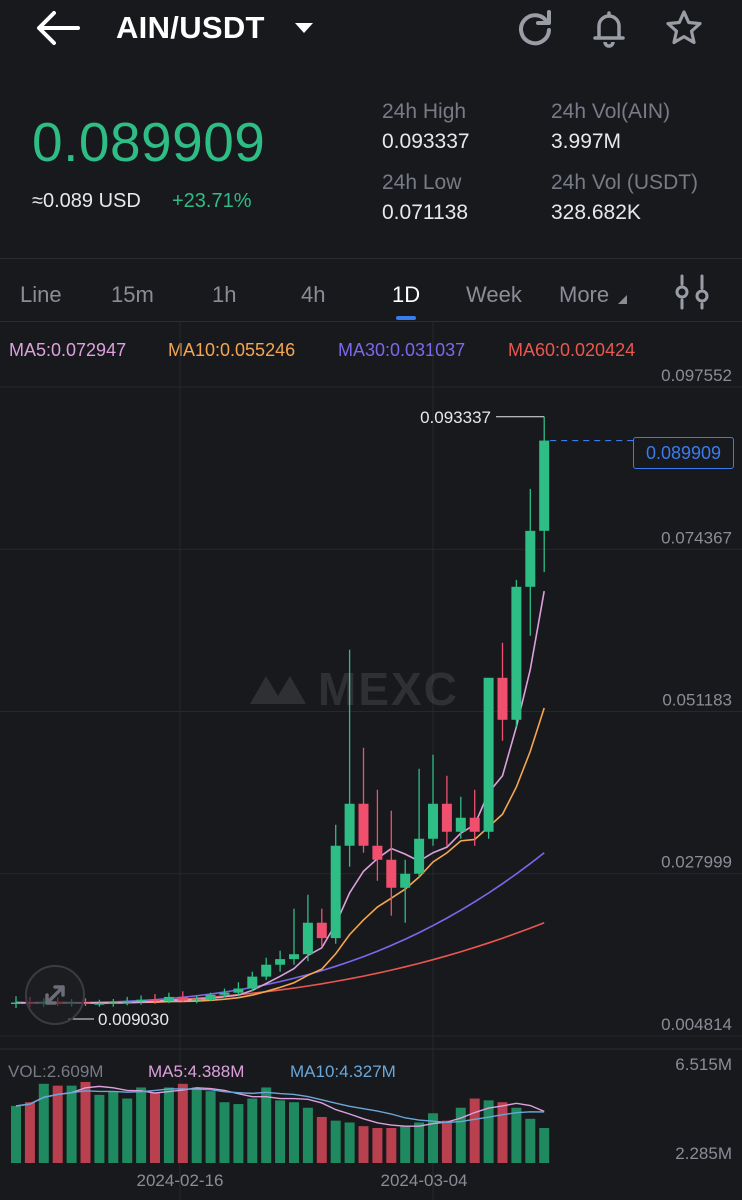 The width and height of the screenshot is (742, 1200). Describe the element at coordinates (190, 28) in the screenshot. I see `pair-title: AIN/USDT` at that location.